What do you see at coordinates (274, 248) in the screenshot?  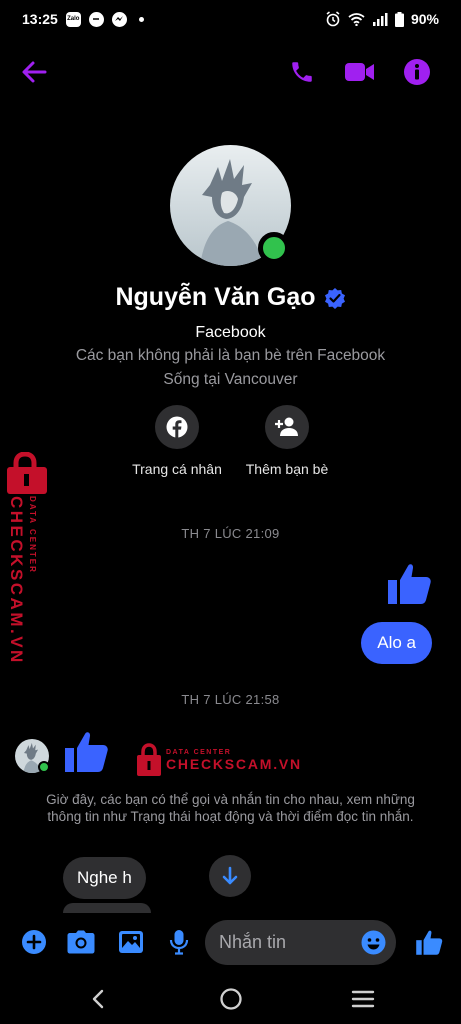 I see `online-status-indicator` at bounding box center [274, 248].